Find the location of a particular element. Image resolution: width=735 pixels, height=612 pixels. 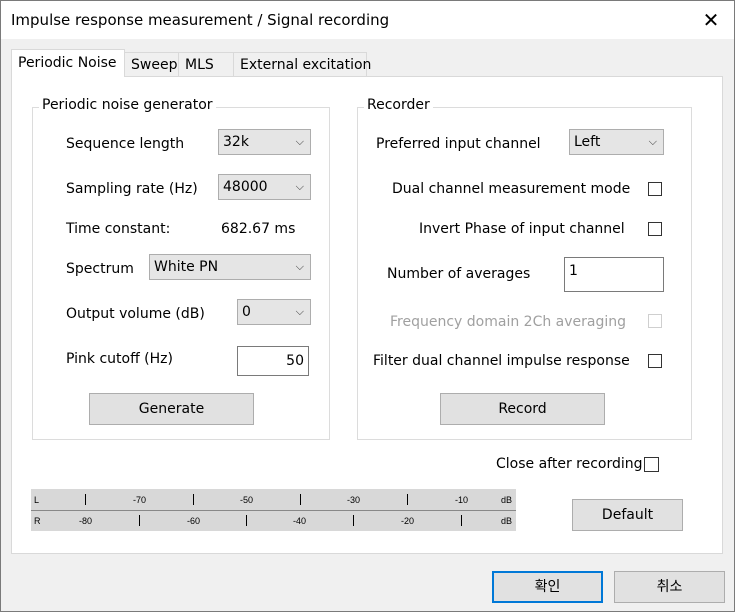

freq-domain-label: Frequency domain 2Ch averaging is located at coordinates (508, 322).